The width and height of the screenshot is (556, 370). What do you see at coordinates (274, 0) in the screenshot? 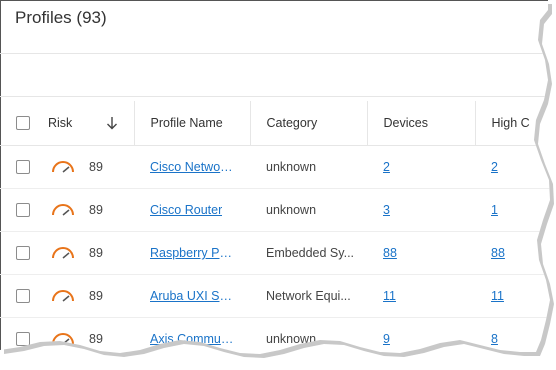
I see `frame-border-top` at bounding box center [274, 0].